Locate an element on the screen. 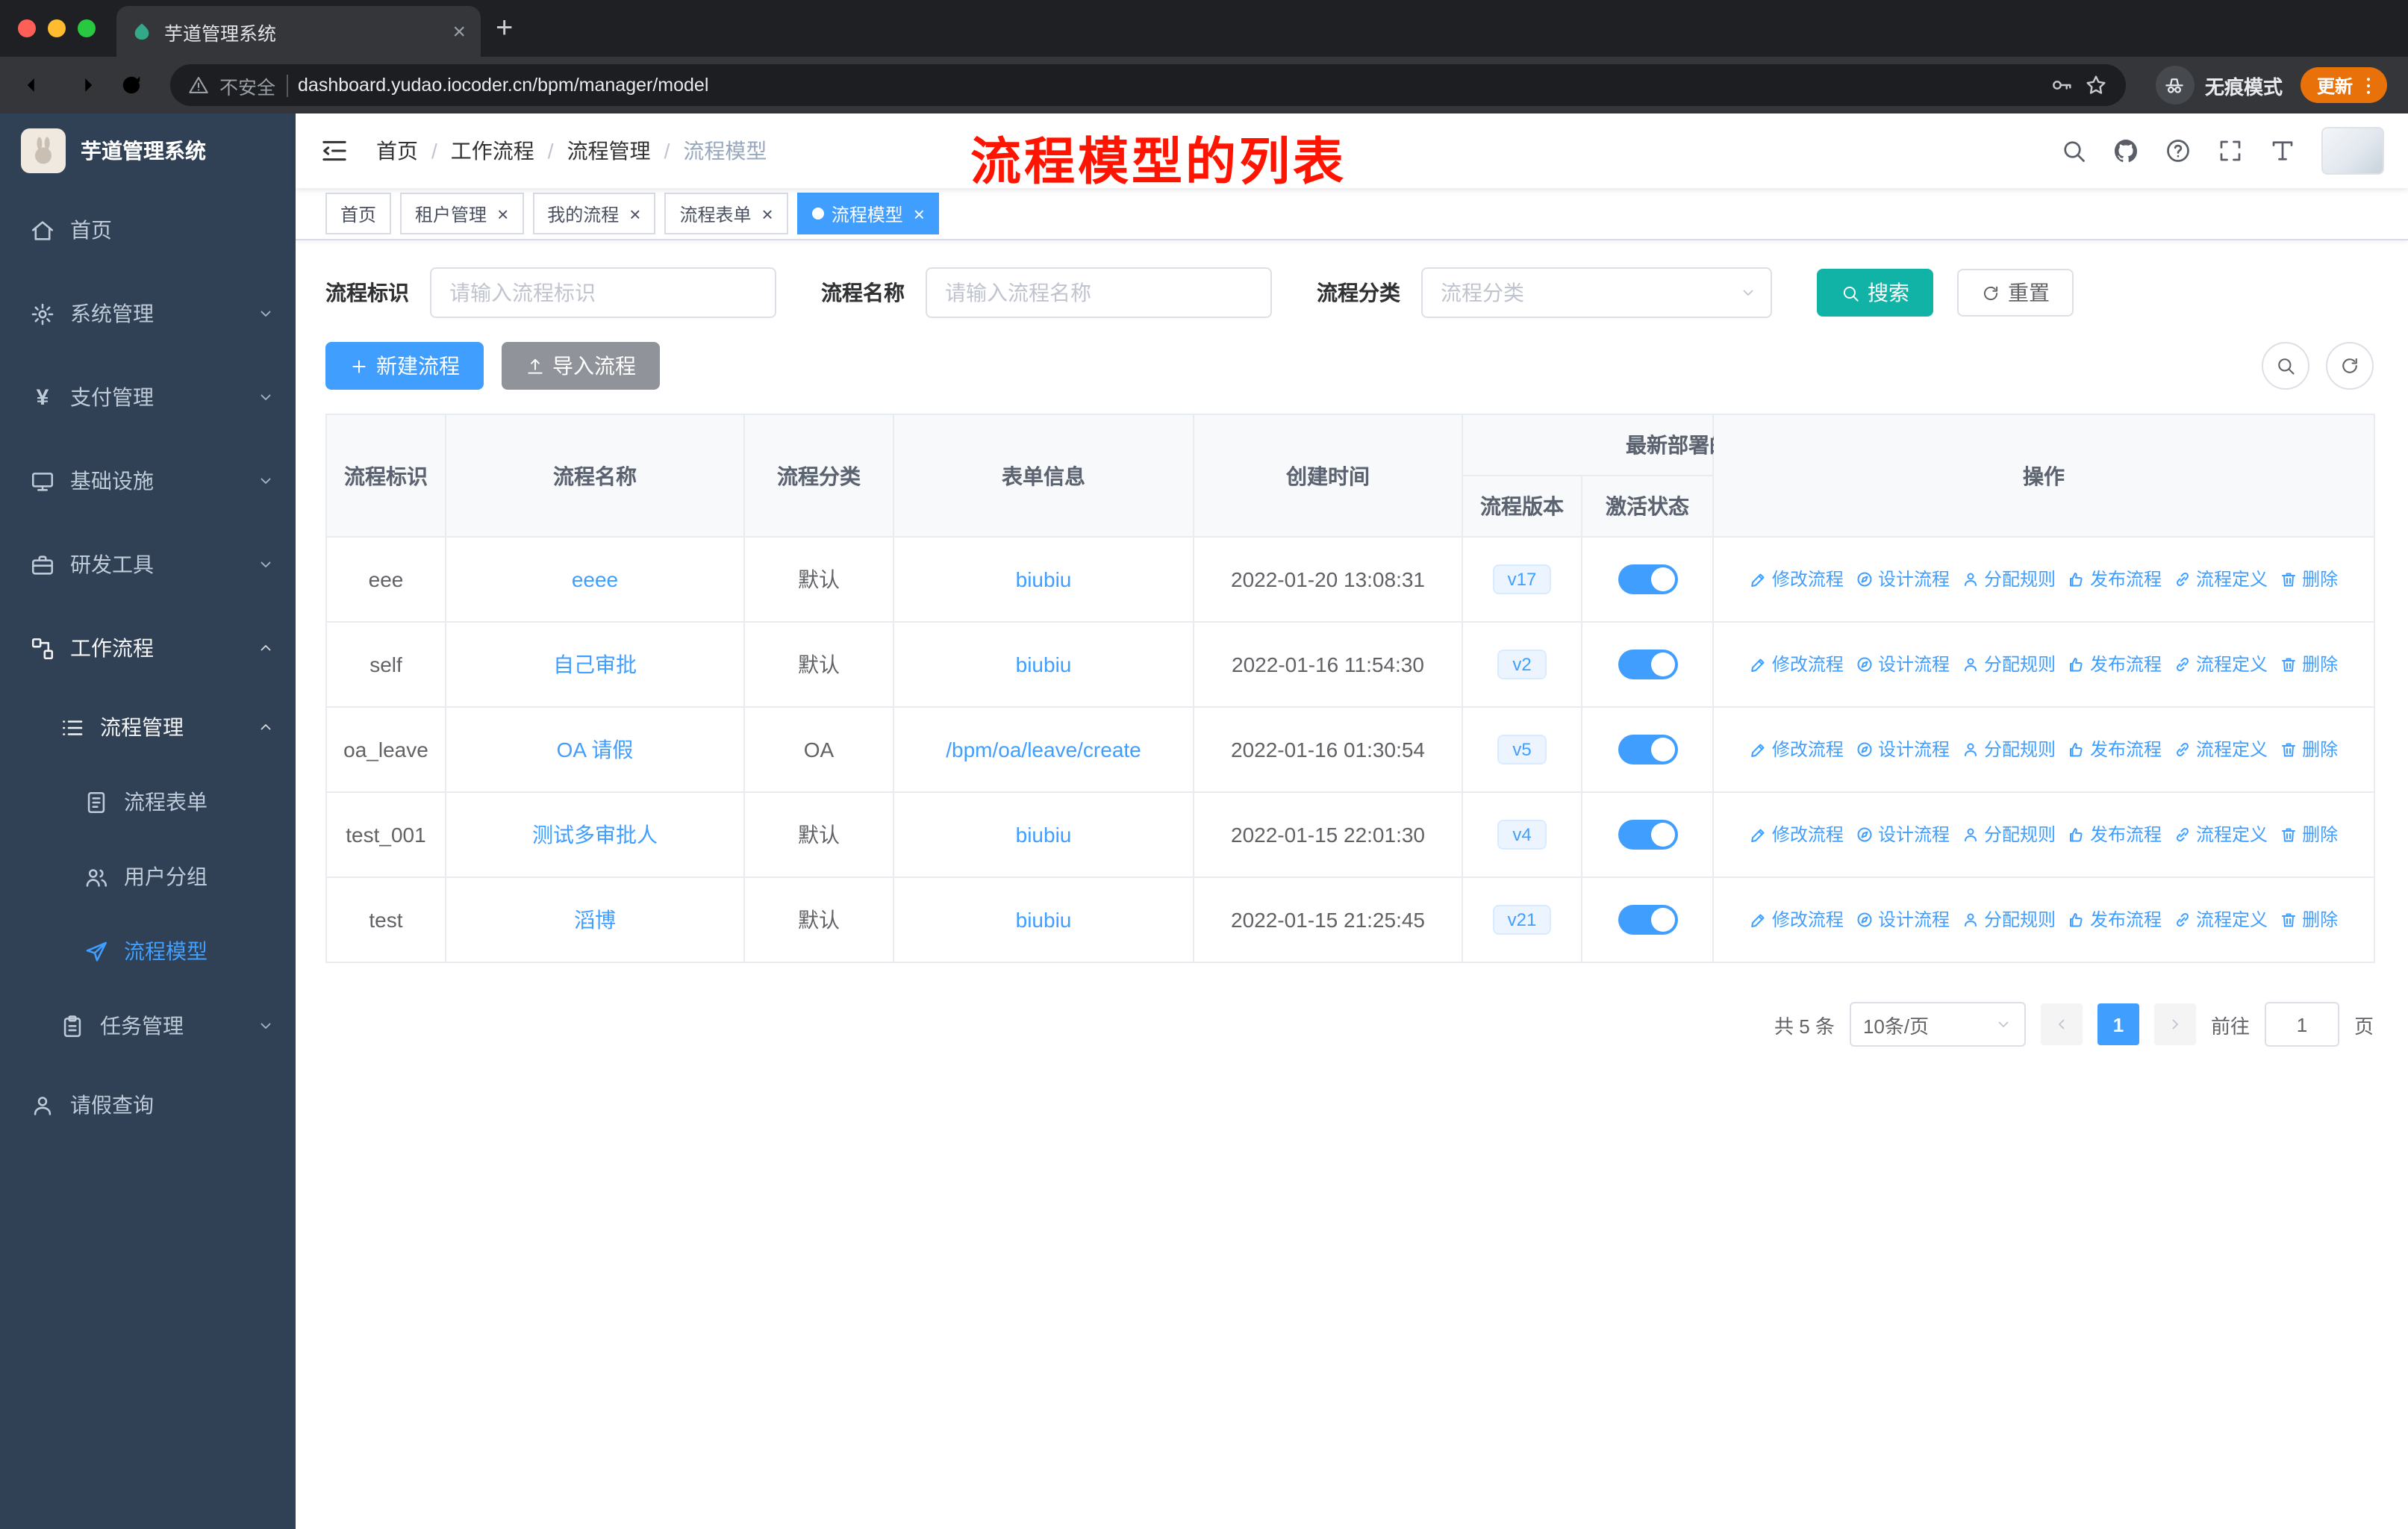 This screenshot has width=2408, height=1529. prev-page-button is located at coordinates (2061, 1024).